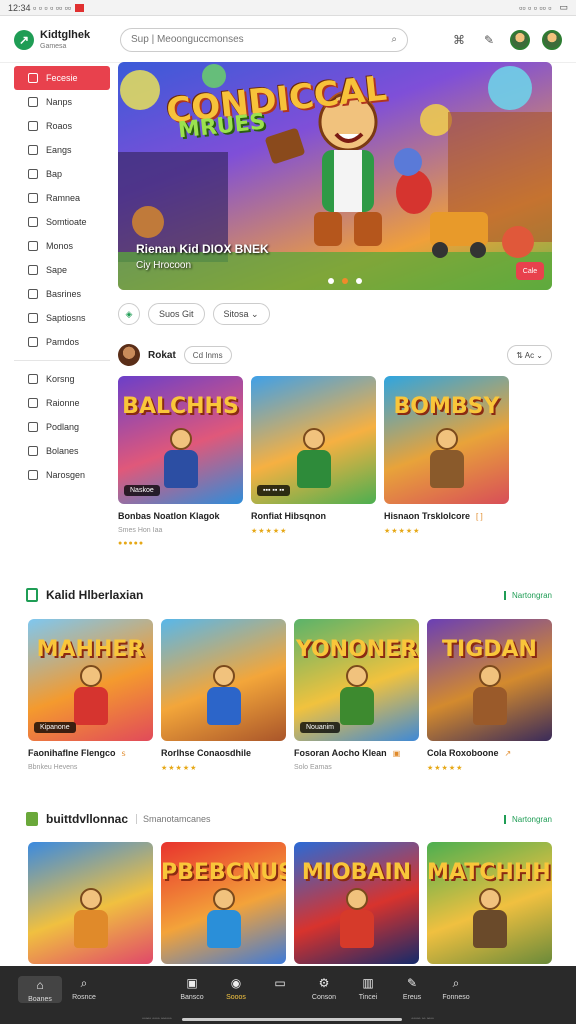 The width and height of the screenshot is (576, 1024). What do you see at coordinates (529, 355) in the screenshot?
I see `sort-dropdown: ⇅ Ac ⌄` at bounding box center [529, 355].